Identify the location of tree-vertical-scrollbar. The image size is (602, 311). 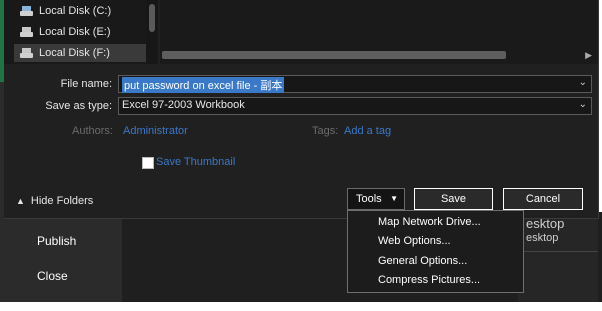
(152, 32).